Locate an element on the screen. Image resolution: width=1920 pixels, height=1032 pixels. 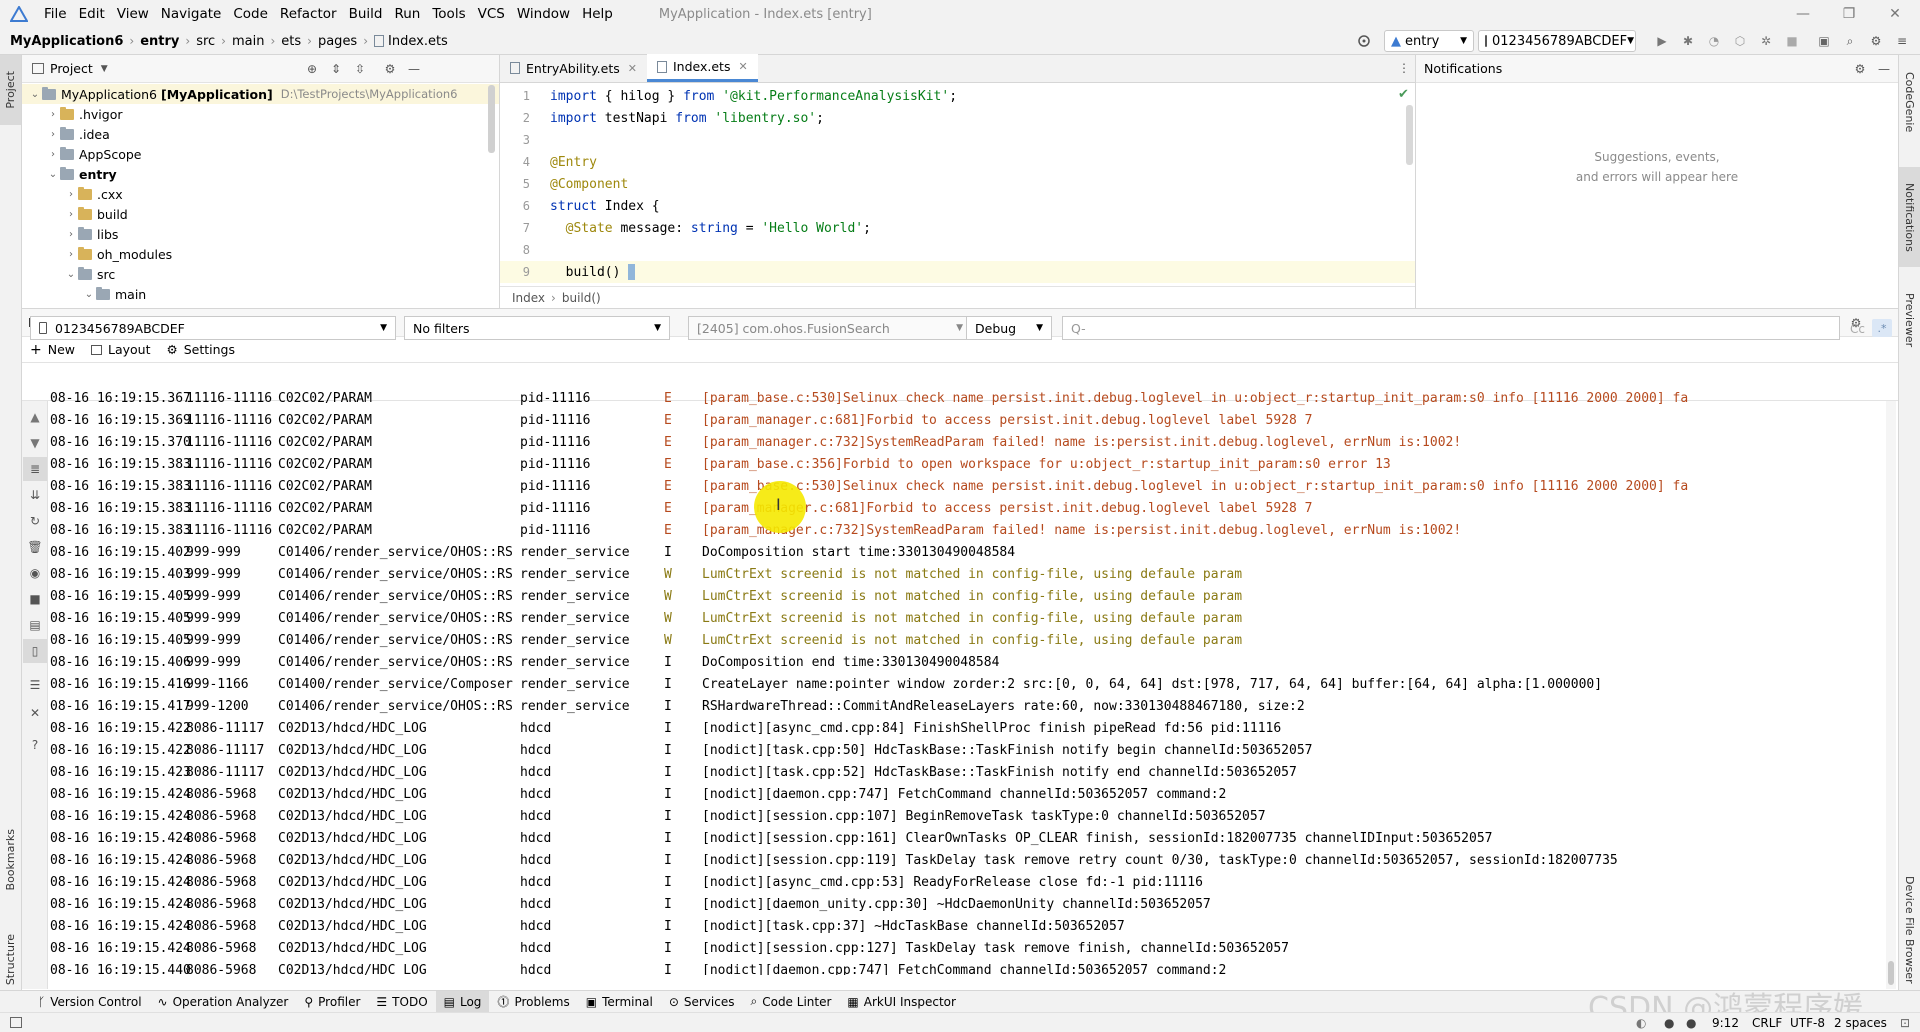
restore-window-icon: ❐ is located at coordinates (1849, 14).